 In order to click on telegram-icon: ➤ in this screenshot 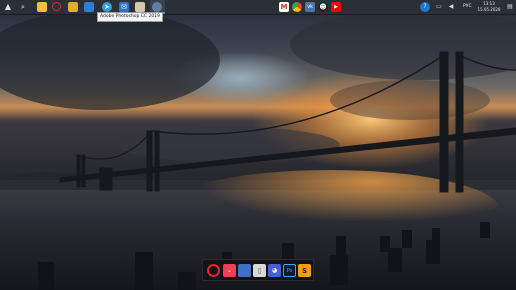, I will do `click(107, 7)`.